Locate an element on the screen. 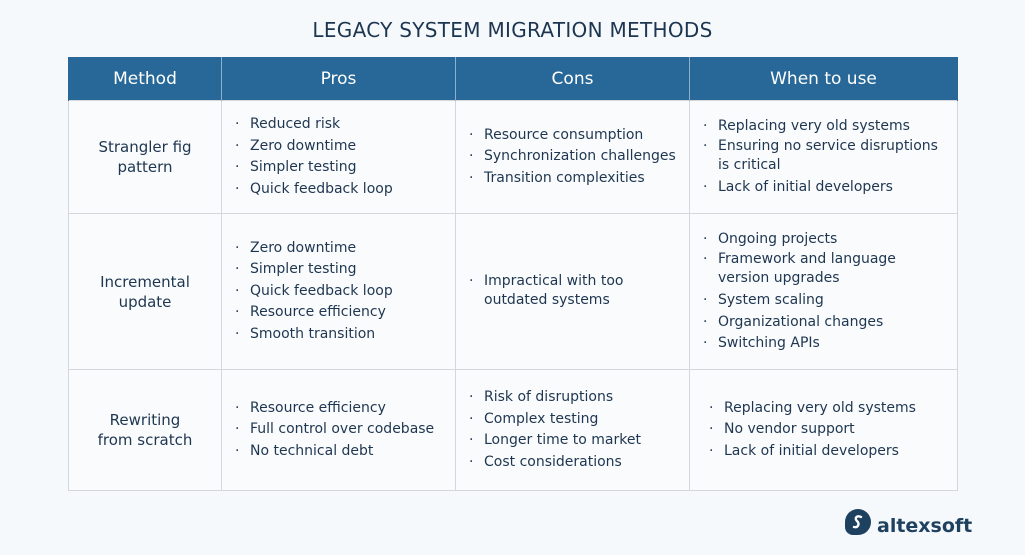 The height and width of the screenshot is (555, 1025). method-name-line: update is located at coordinates (145, 301).